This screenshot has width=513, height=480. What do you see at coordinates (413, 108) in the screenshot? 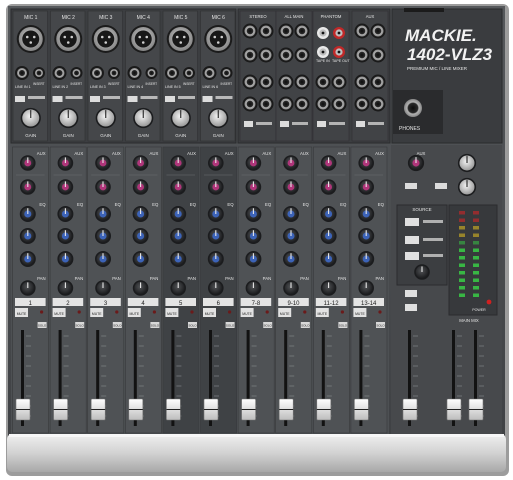
I see `phones-jack` at bounding box center [413, 108].